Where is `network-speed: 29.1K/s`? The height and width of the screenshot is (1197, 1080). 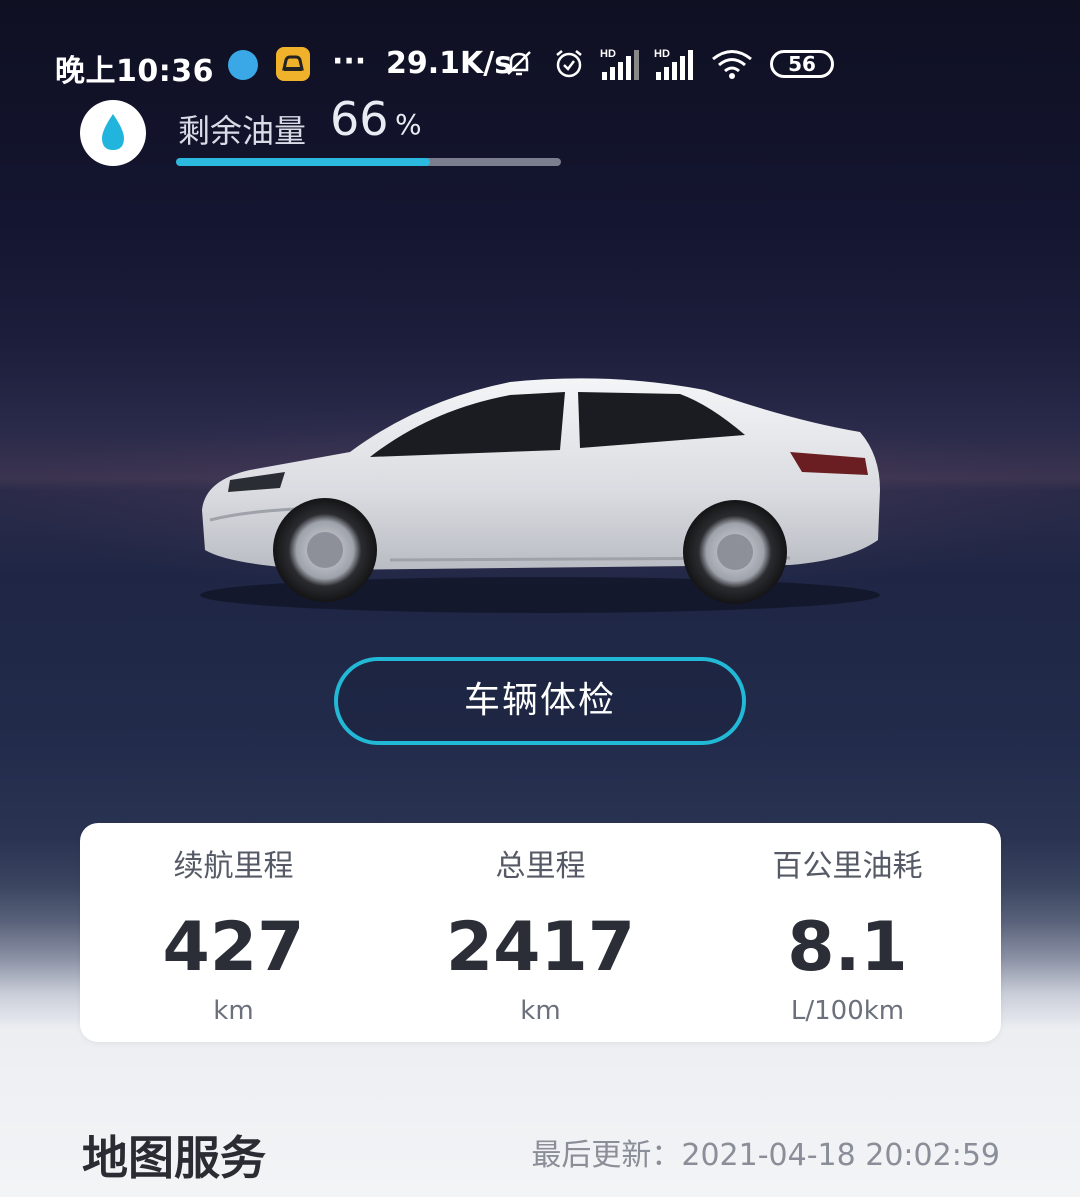
network-speed: 29.1K/s is located at coordinates (449, 63).